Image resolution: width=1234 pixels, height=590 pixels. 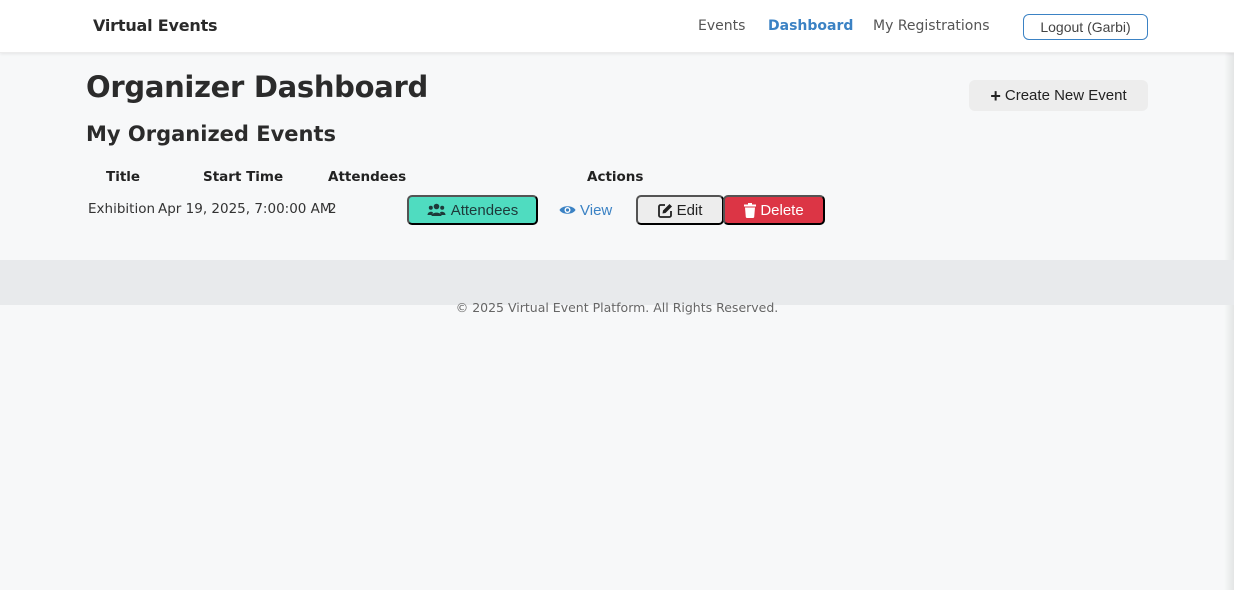 What do you see at coordinates (810, 26) in the screenshot?
I see `nav-link-dashboard: Dashboard` at bounding box center [810, 26].